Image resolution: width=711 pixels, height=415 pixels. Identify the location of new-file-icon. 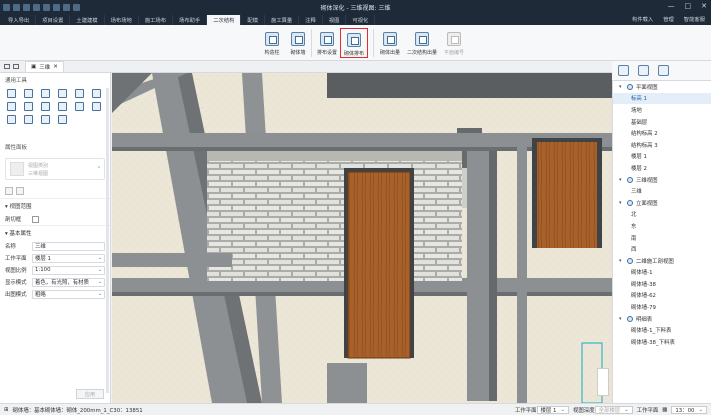
(16, 7).